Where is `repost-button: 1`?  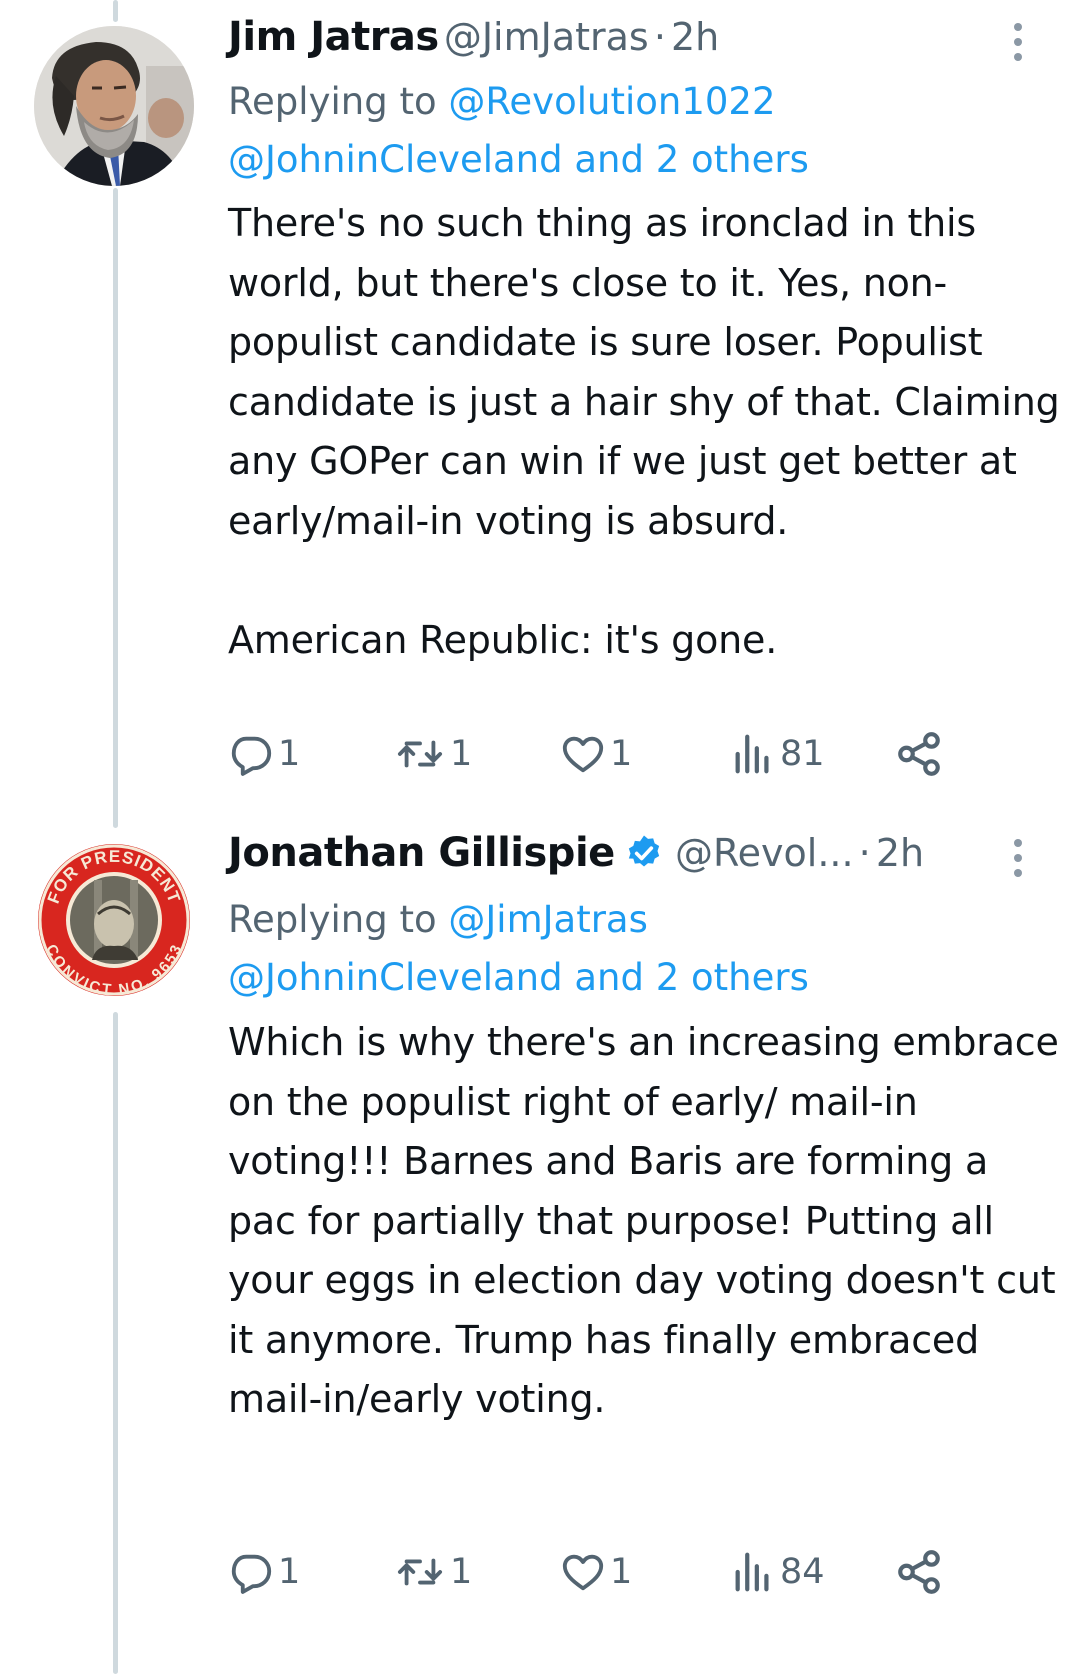
repost-button: 1 is located at coordinates (433, 1572).